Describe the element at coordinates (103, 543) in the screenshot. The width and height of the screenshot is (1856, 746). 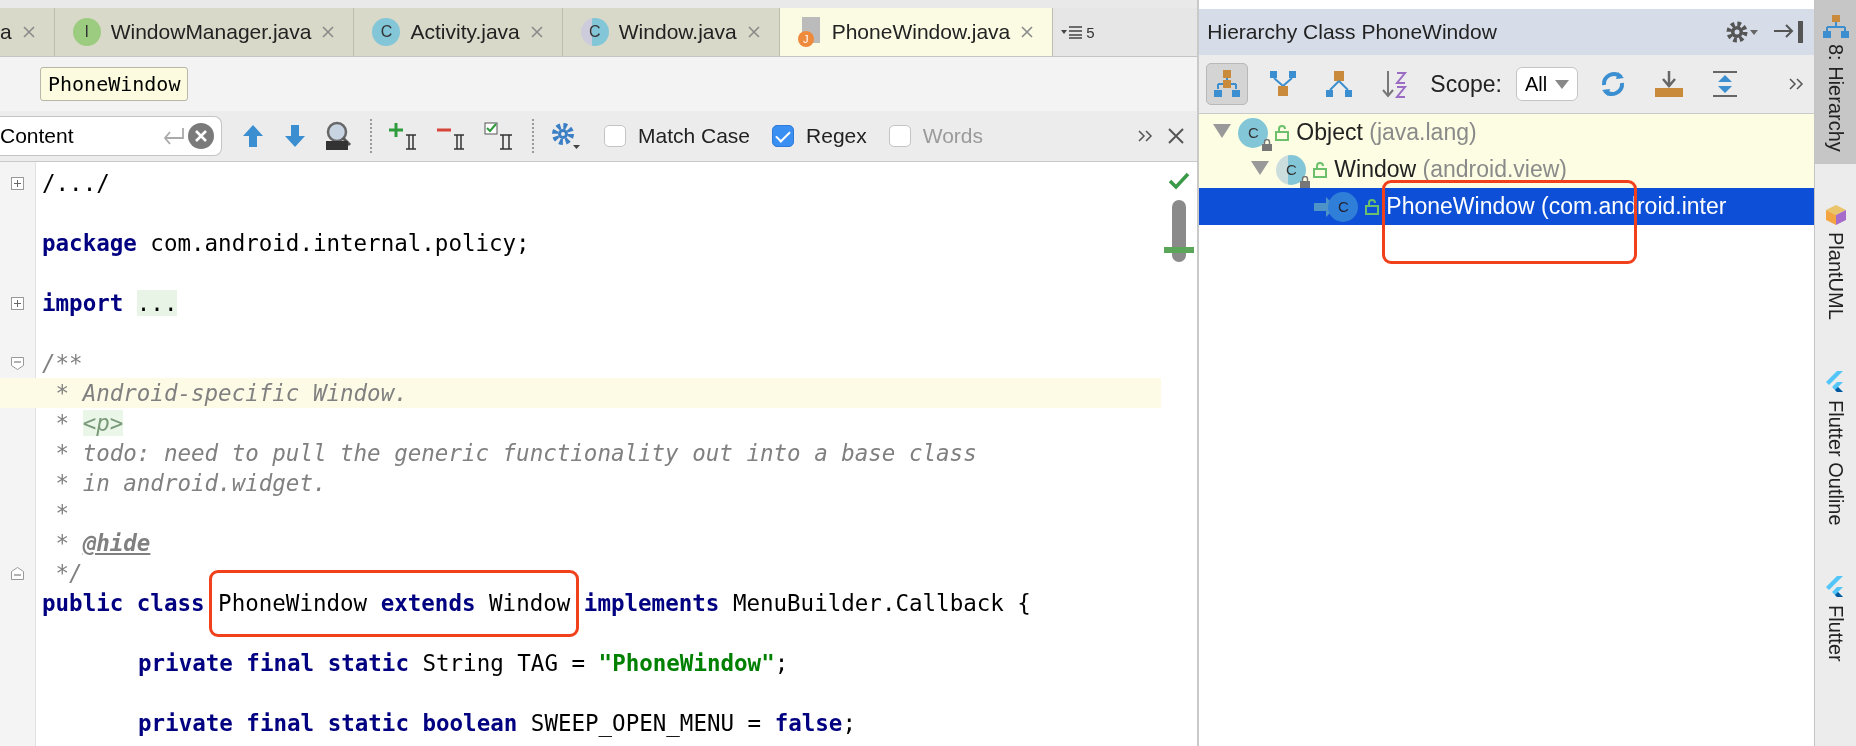
I see `code-line: * @hide` at that location.